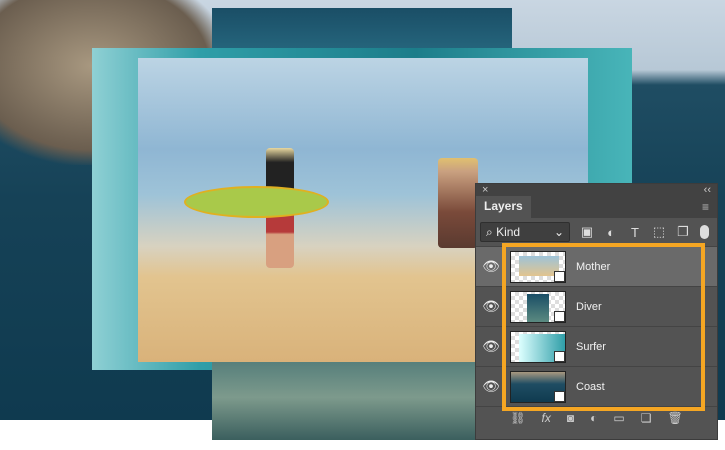  Describe the element at coordinates (458, 203) in the screenshot. I see `mother-figure` at that location.